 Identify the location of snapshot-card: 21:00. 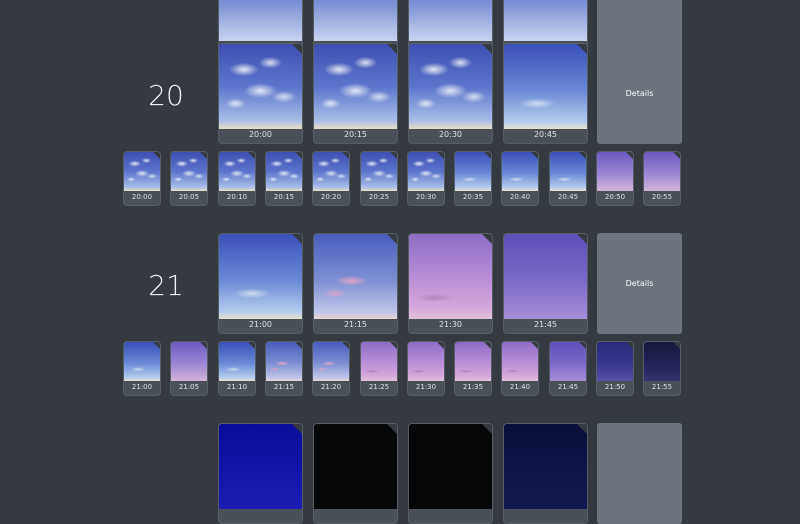
(260, 283).